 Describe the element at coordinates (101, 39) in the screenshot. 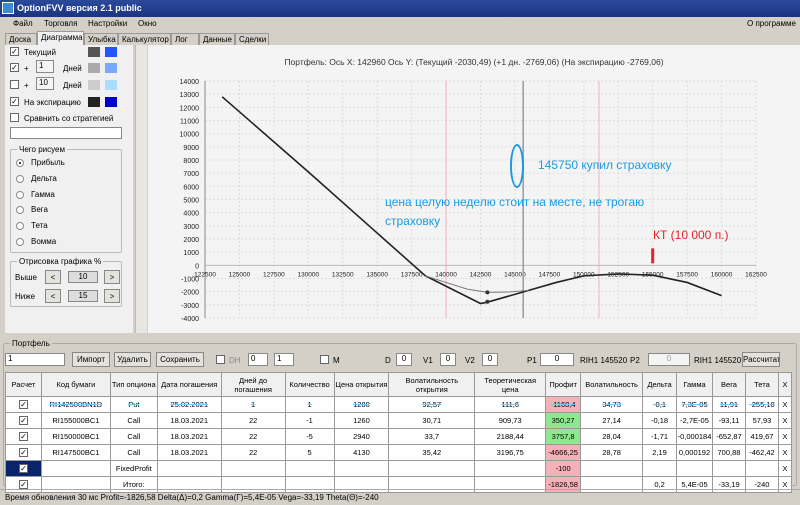

I see `tab-smile: Улыбка` at that location.